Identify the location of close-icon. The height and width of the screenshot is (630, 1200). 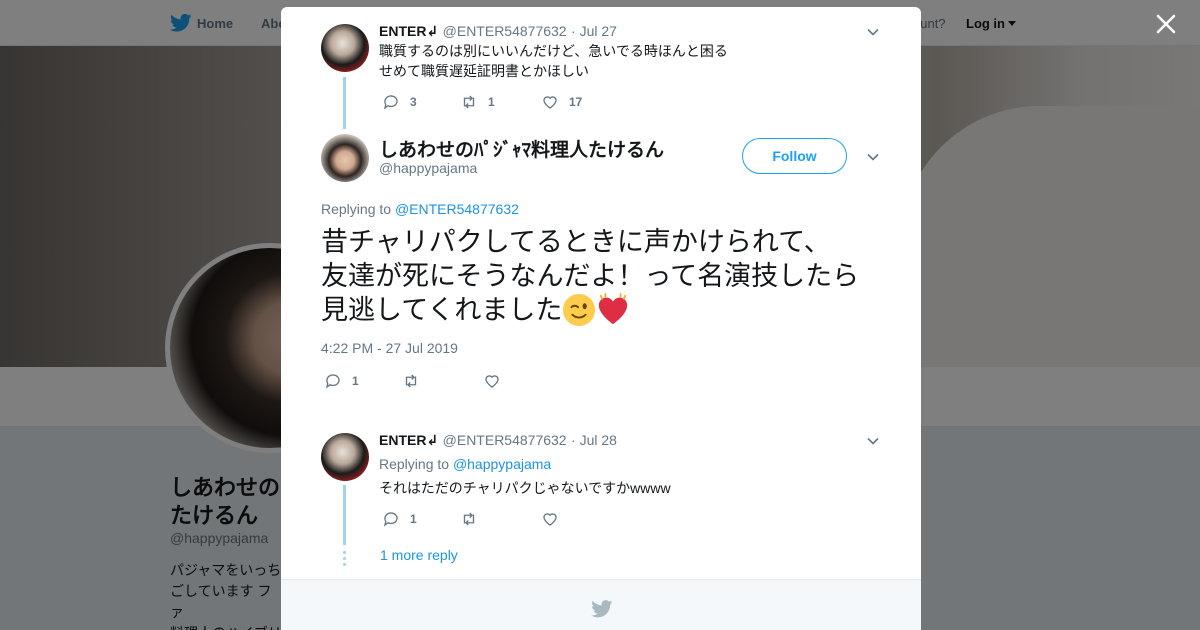
(1166, 24).